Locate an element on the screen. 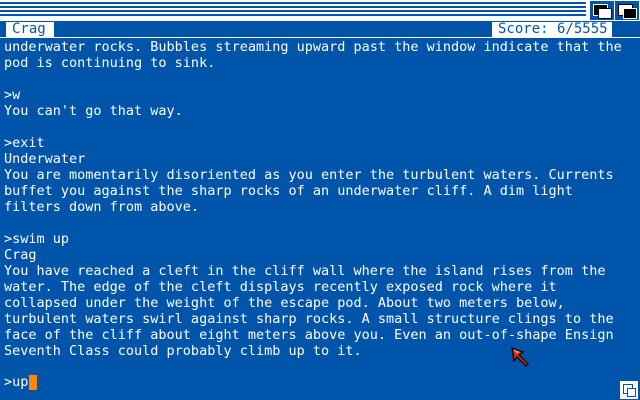 The image size is (640, 400). command-prompt: > is located at coordinates (8, 382).